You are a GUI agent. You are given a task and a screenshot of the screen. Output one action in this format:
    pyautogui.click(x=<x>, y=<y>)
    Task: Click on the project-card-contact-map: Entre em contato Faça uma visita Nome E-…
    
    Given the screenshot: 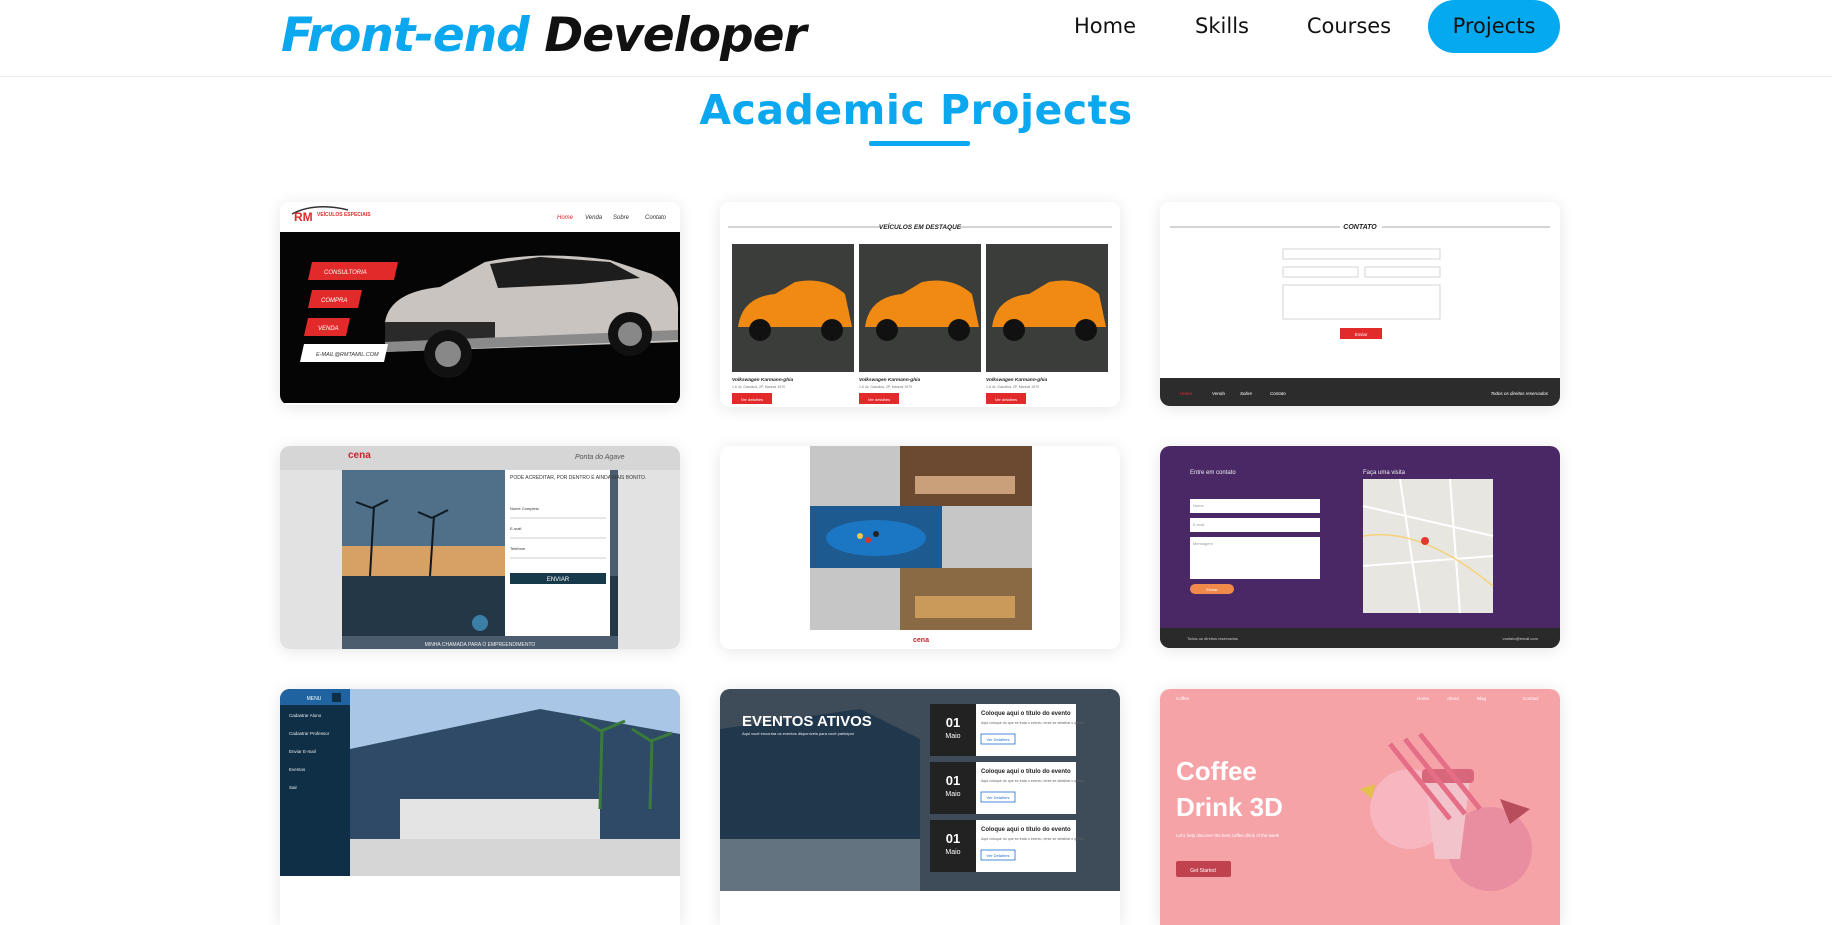 What is the action you would take?
    pyautogui.click(x=1360, y=547)
    